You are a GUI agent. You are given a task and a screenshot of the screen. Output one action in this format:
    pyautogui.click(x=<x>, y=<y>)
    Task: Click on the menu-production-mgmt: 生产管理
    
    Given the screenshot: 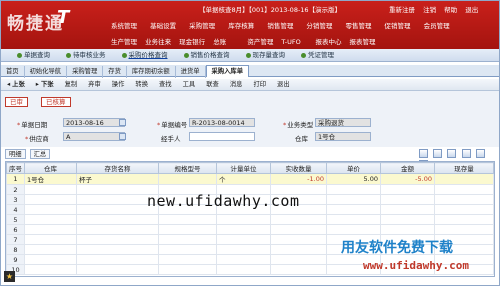 What is the action you would take?
    pyautogui.click(x=127, y=41)
    